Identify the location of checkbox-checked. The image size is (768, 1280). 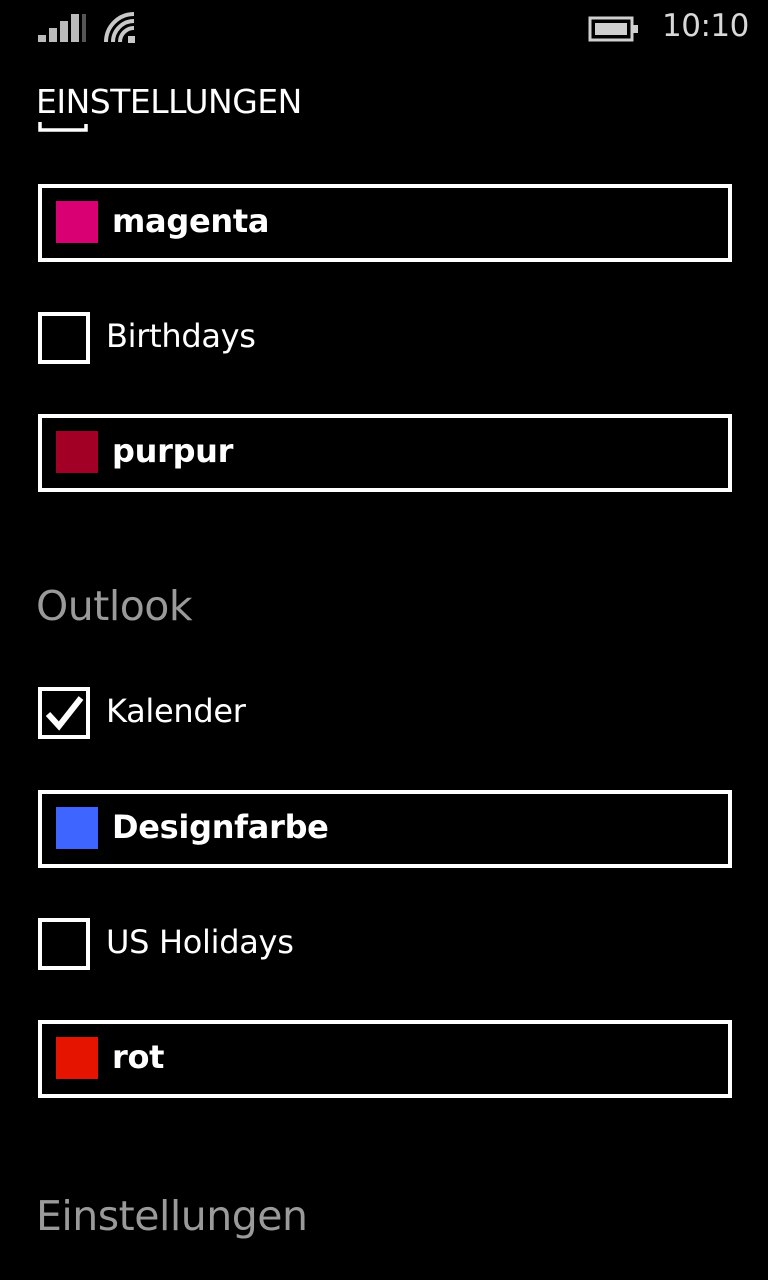
(64, 713).